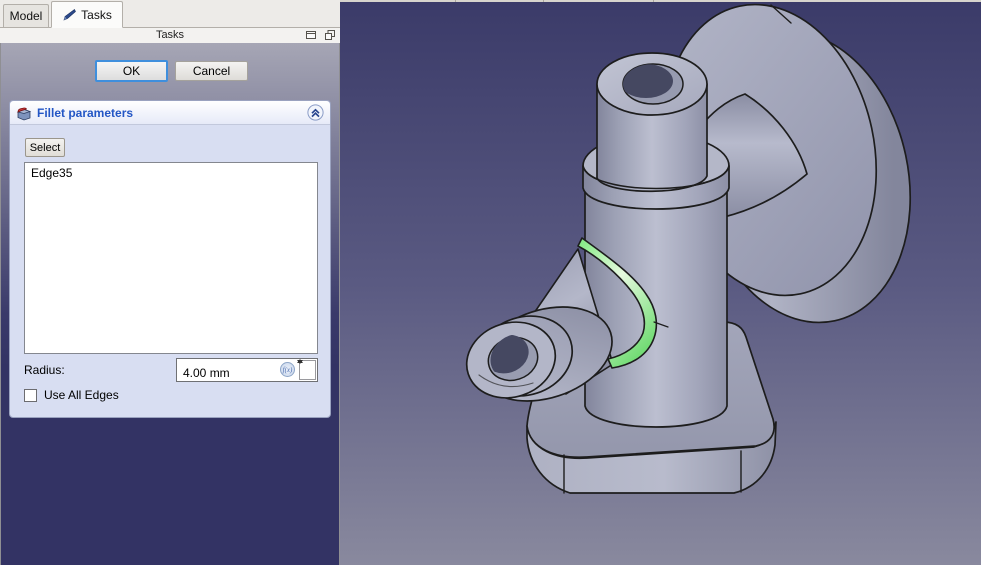 The height and width of the screenshot is (565, 981). I want to click on ok-button-label: OK, so click(131, 71).